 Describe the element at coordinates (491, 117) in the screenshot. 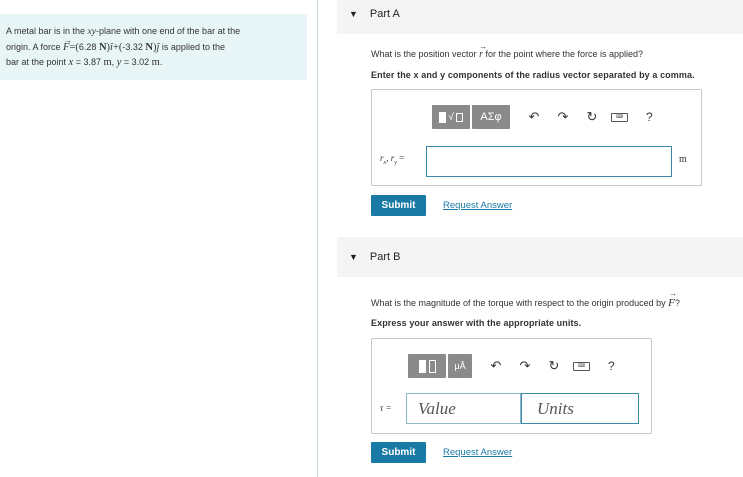

I see `symbols-button: ΑΣφ` at that location.